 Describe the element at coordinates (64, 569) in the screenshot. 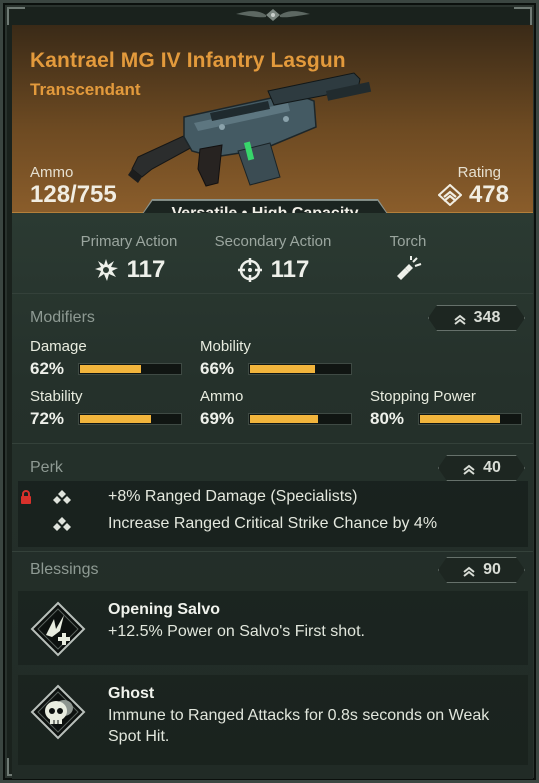

I see `blessings-title: Blessings` at that location.